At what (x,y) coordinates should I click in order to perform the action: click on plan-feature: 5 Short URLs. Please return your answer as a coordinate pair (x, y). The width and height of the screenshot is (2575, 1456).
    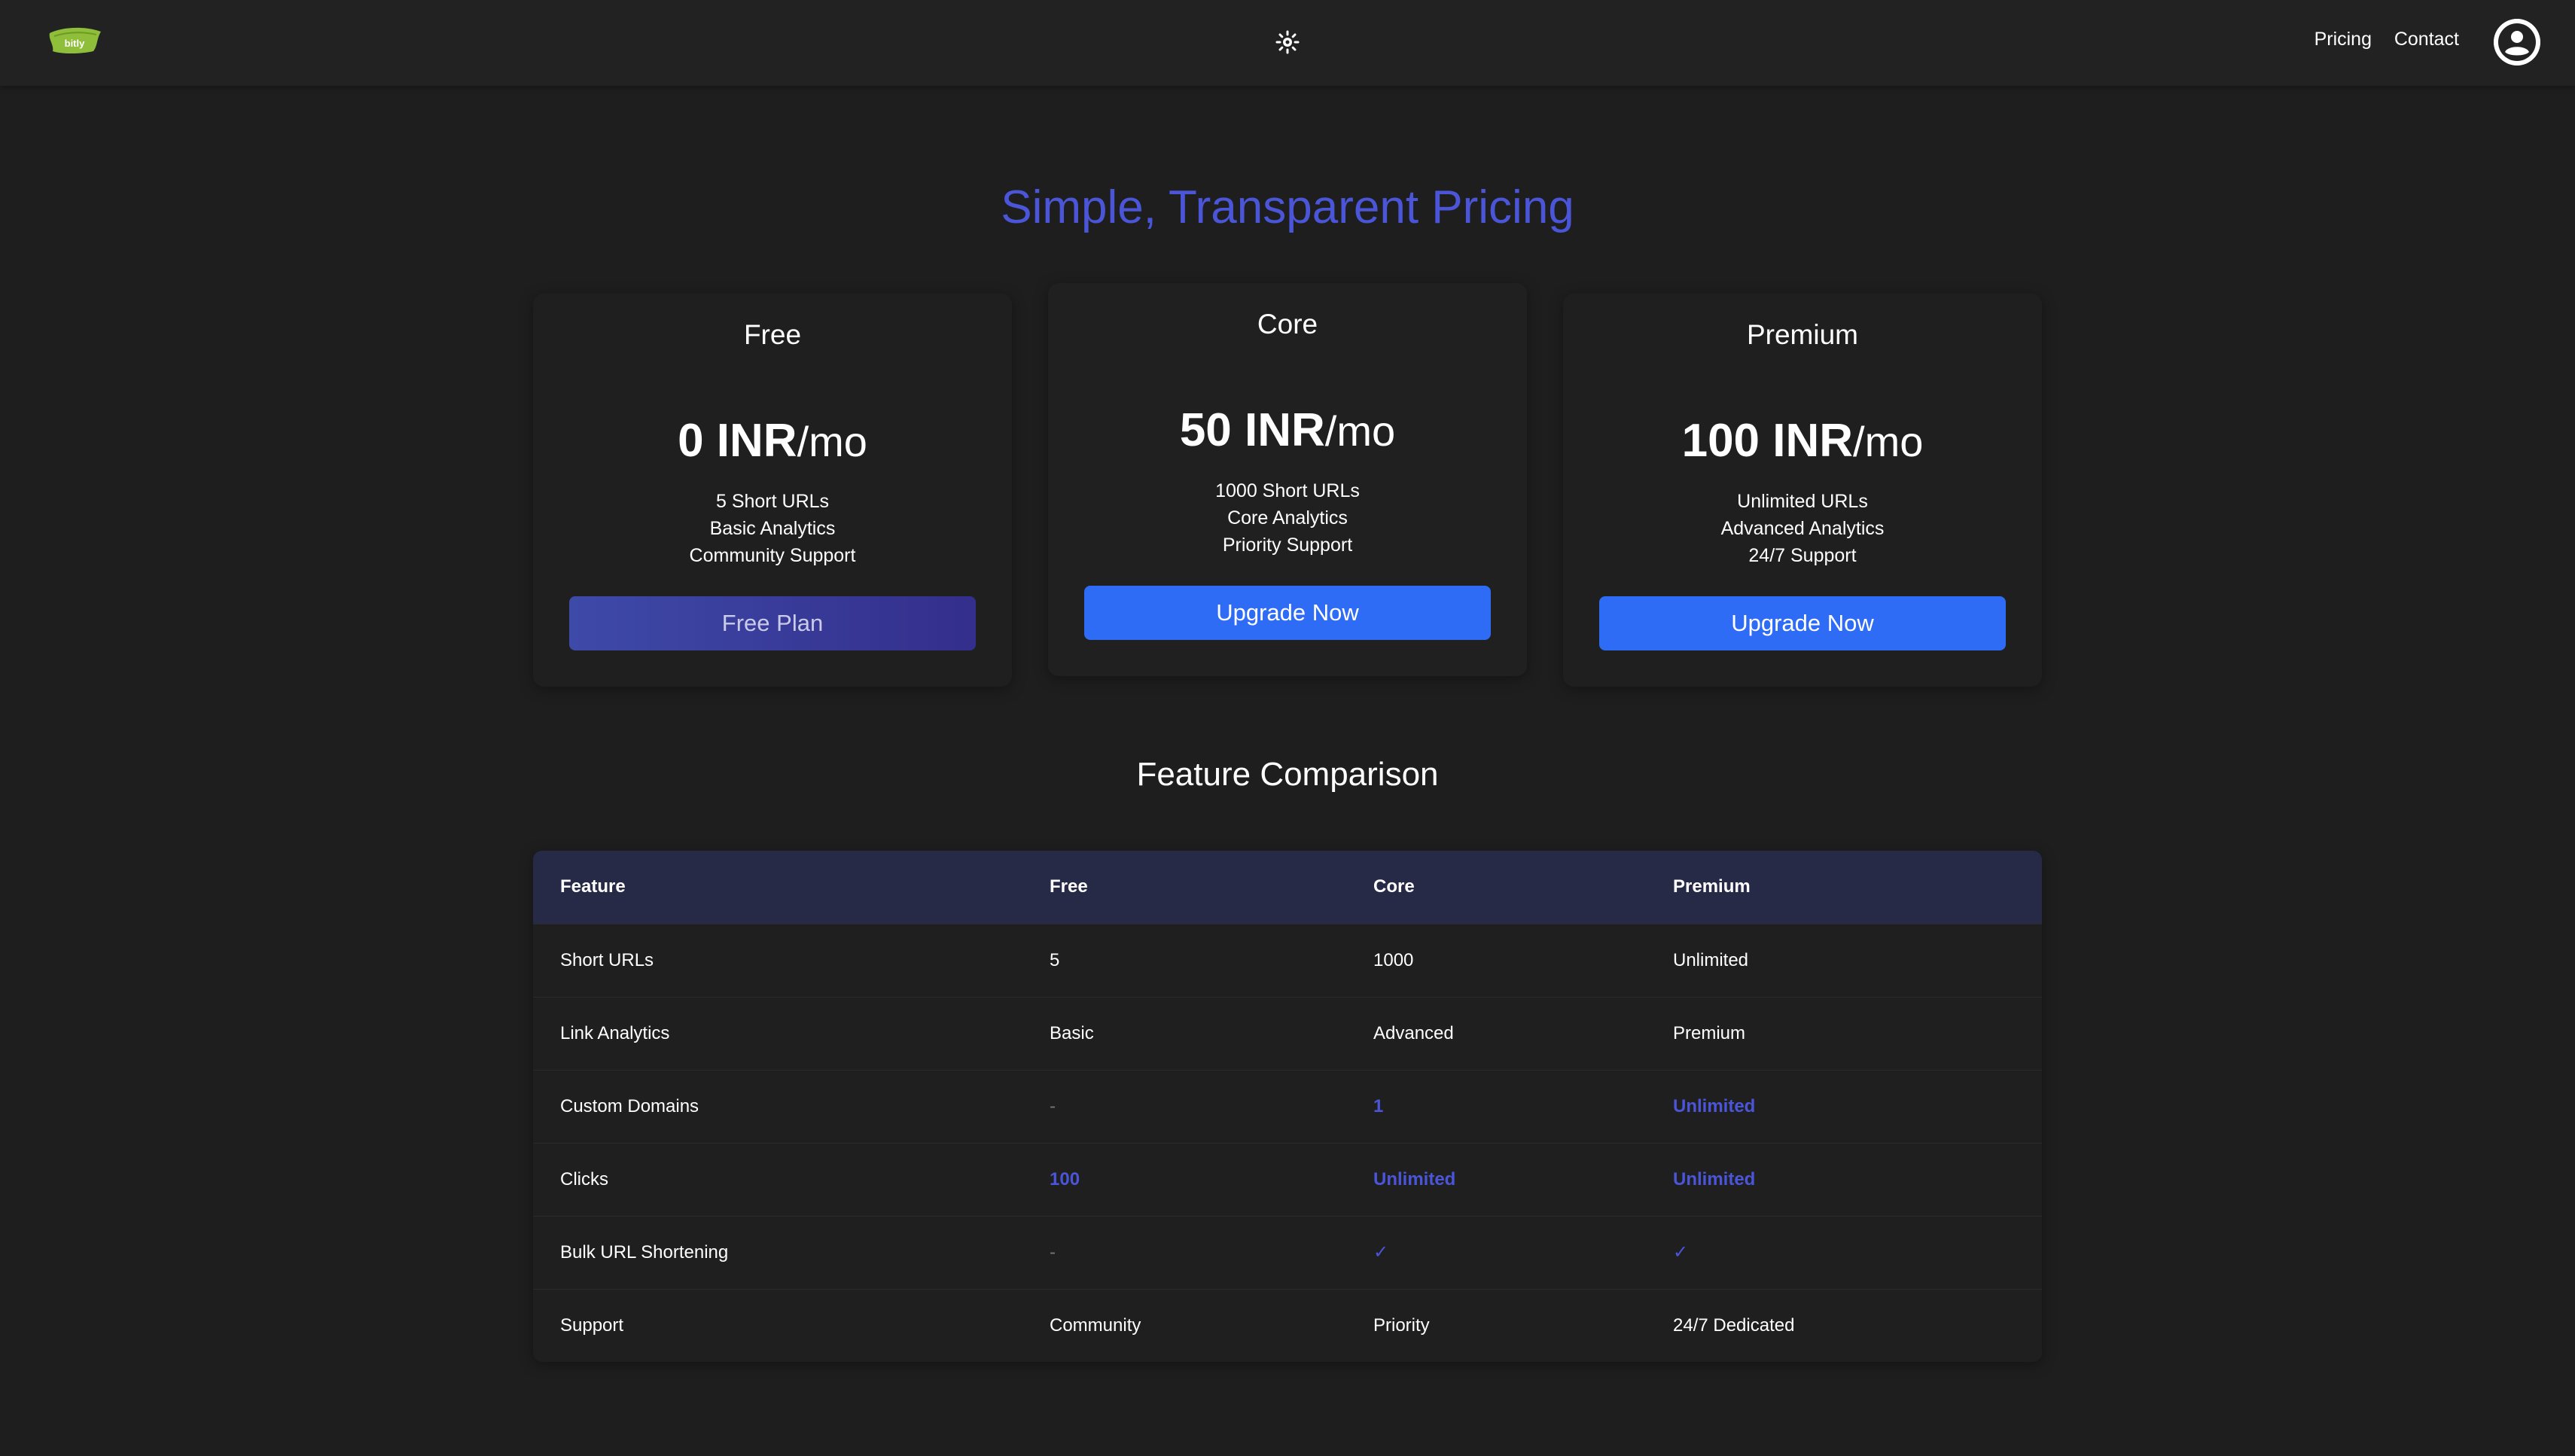
    Looking at the image, I should click on (772, 501).